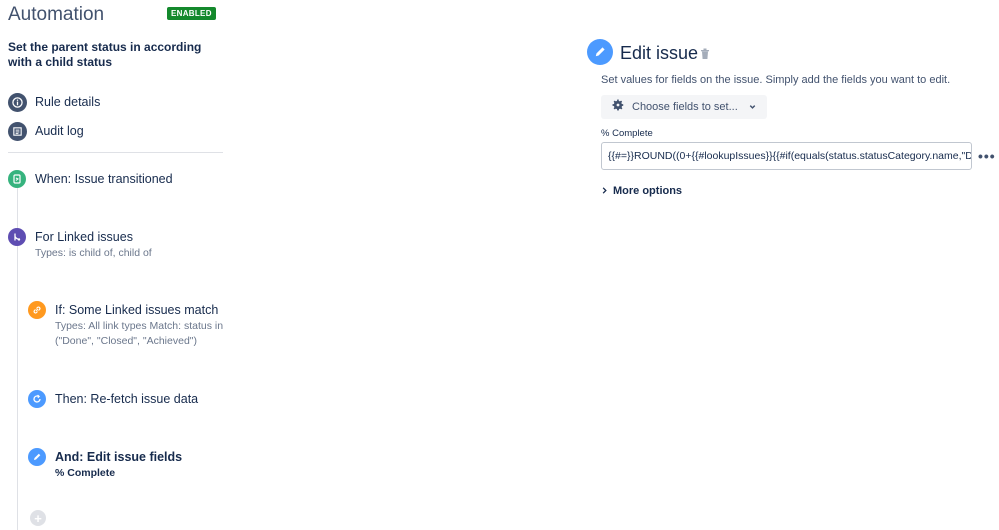  Describe the element at coordinates (627, 133) in the screenshot. I see `field-label: % Complete` at that location.